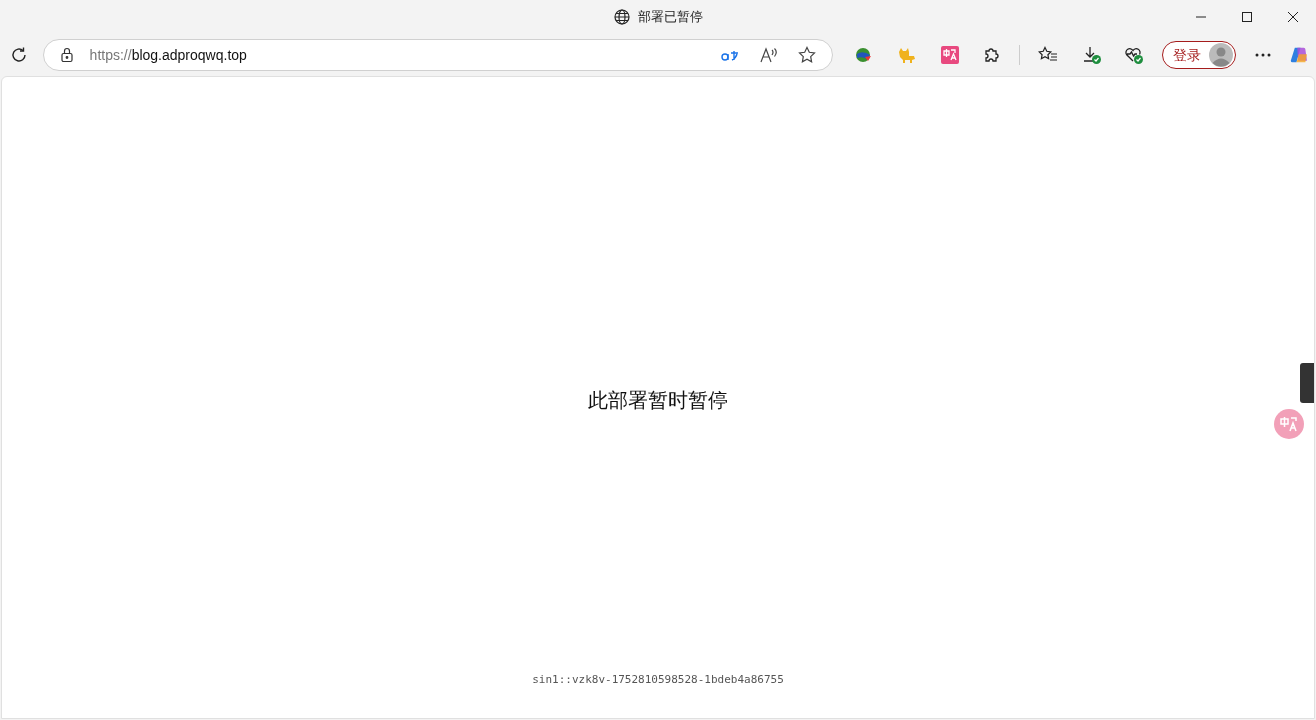  I want to click on maximize-icon, so click(1247, 17).